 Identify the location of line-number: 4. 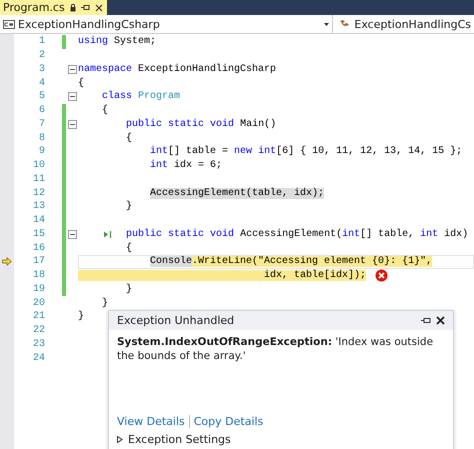
(41, 83).